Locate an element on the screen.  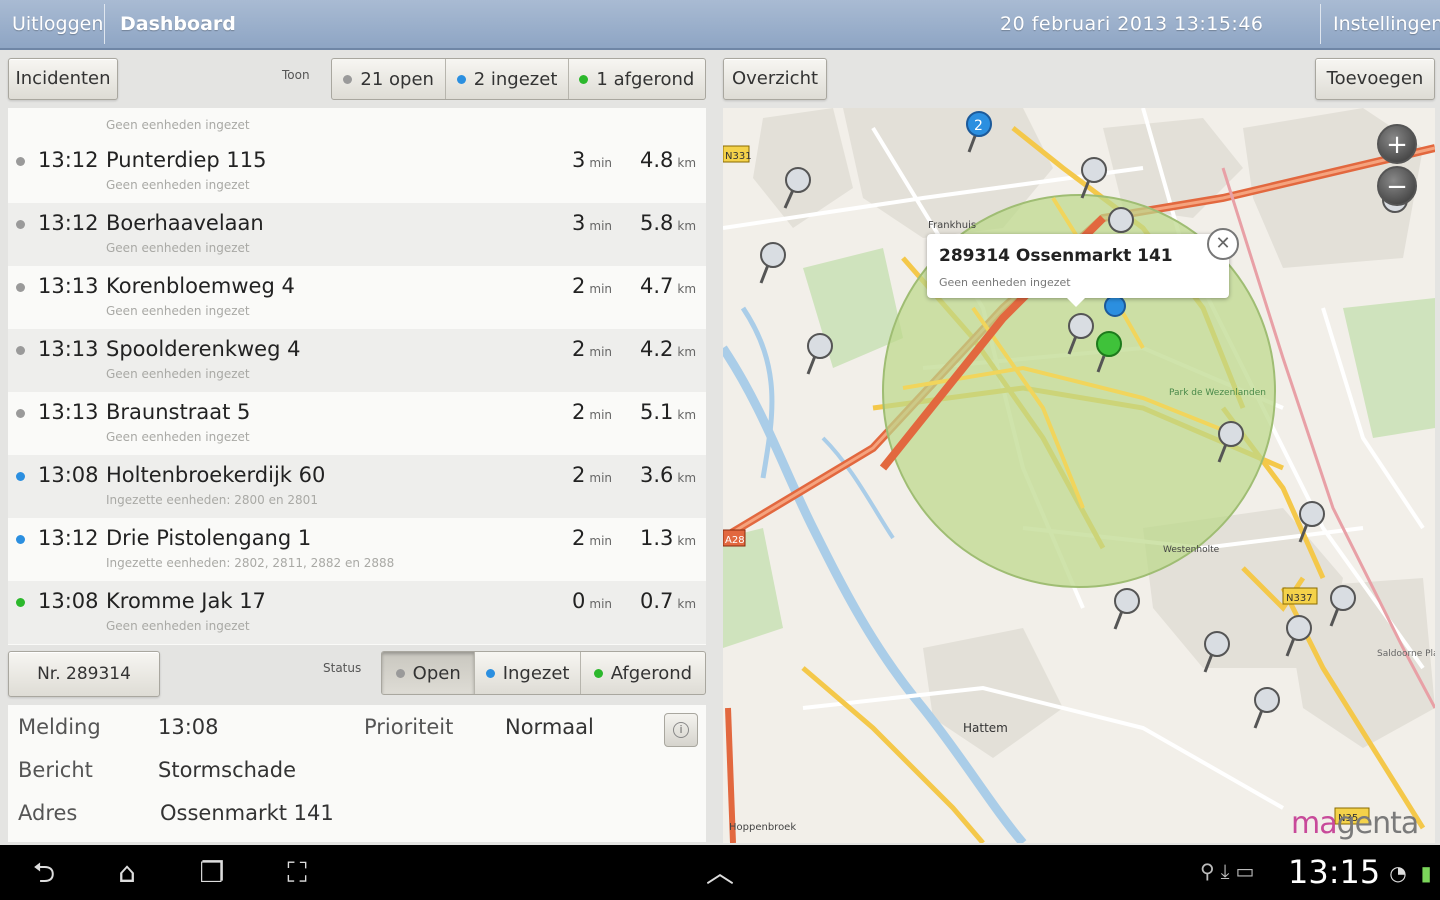
priority-label: Prioriteit is located at coordinates (409, 727).